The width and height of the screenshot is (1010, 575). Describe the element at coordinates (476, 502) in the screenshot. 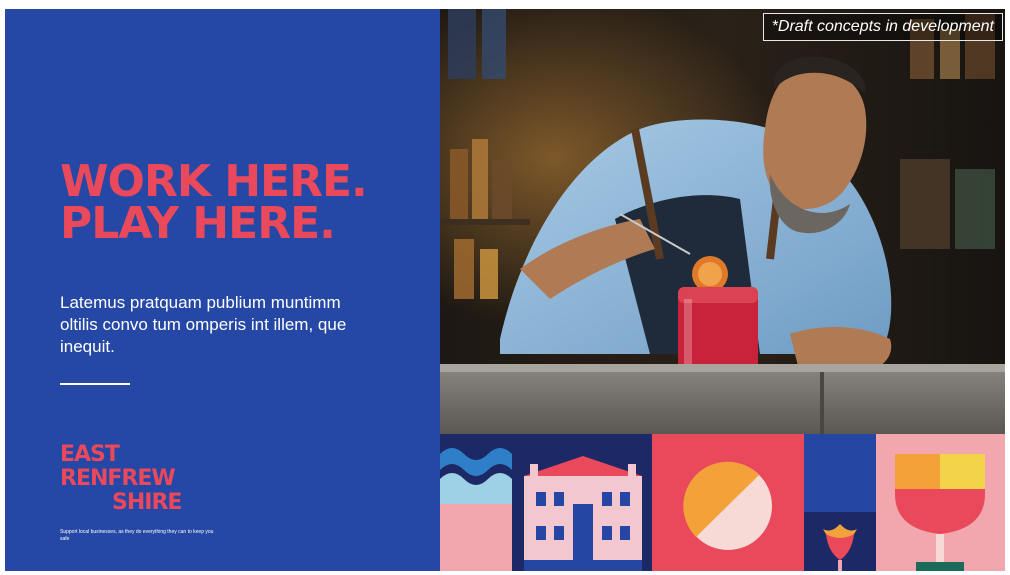

I see `wave-pattern` at that location.